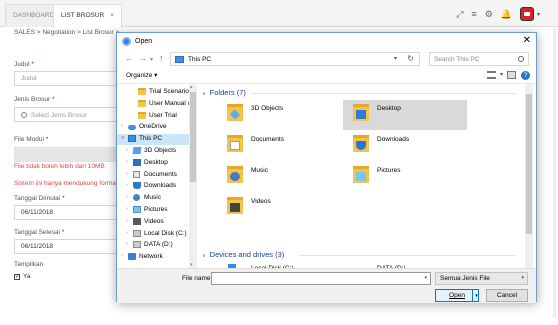 The width and height of the screenshot is (558, 325). What do you see at coordinates (525, 75) in the screenshot?
I see `help-icon: ?` at bounding box center [525, 75].